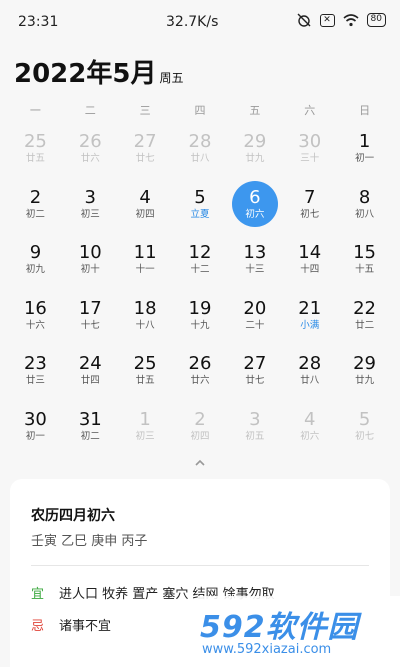 This screenshot has height=667, width=400. I want to click on solar-term-label: 小满, so click(310, 325).